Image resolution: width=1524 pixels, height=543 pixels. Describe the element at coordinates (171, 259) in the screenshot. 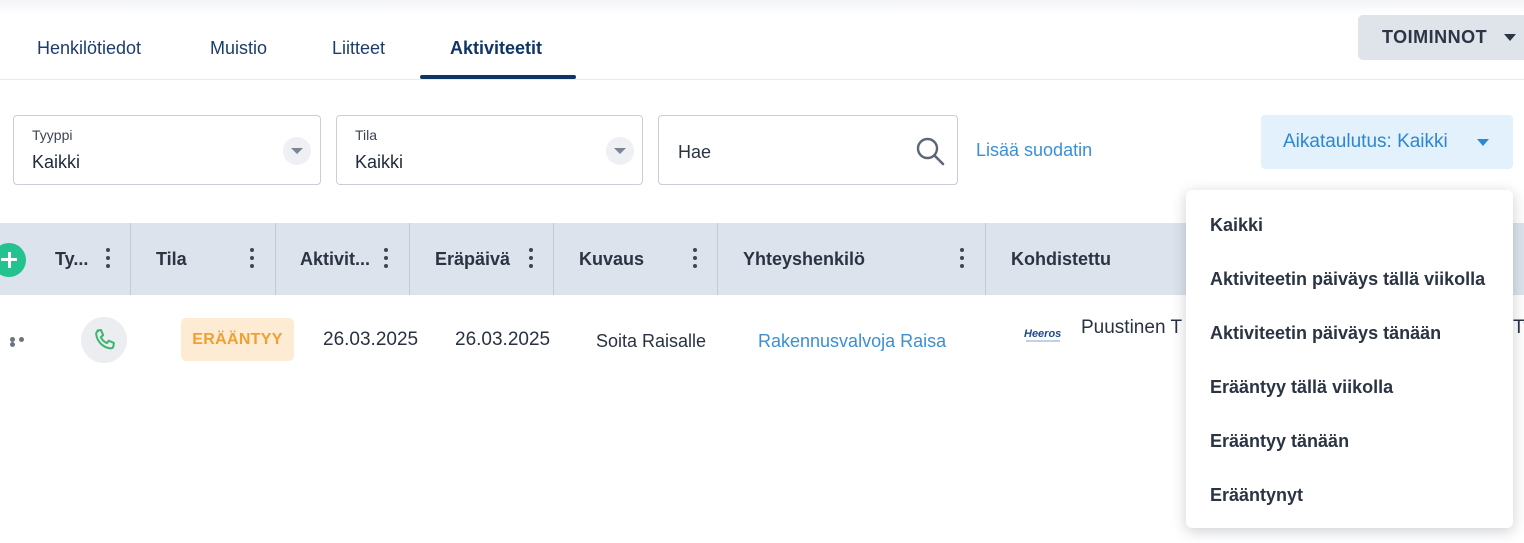

I see `column-title: Tila` at that location.